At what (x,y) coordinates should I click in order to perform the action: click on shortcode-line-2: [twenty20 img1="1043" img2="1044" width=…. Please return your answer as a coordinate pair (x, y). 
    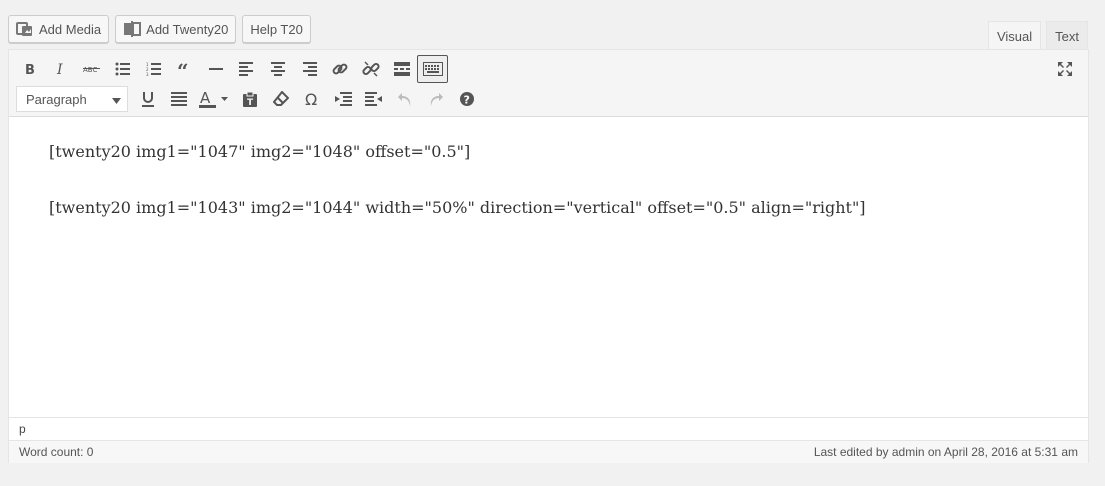
    Looking at the image, I should click on (457, 207).